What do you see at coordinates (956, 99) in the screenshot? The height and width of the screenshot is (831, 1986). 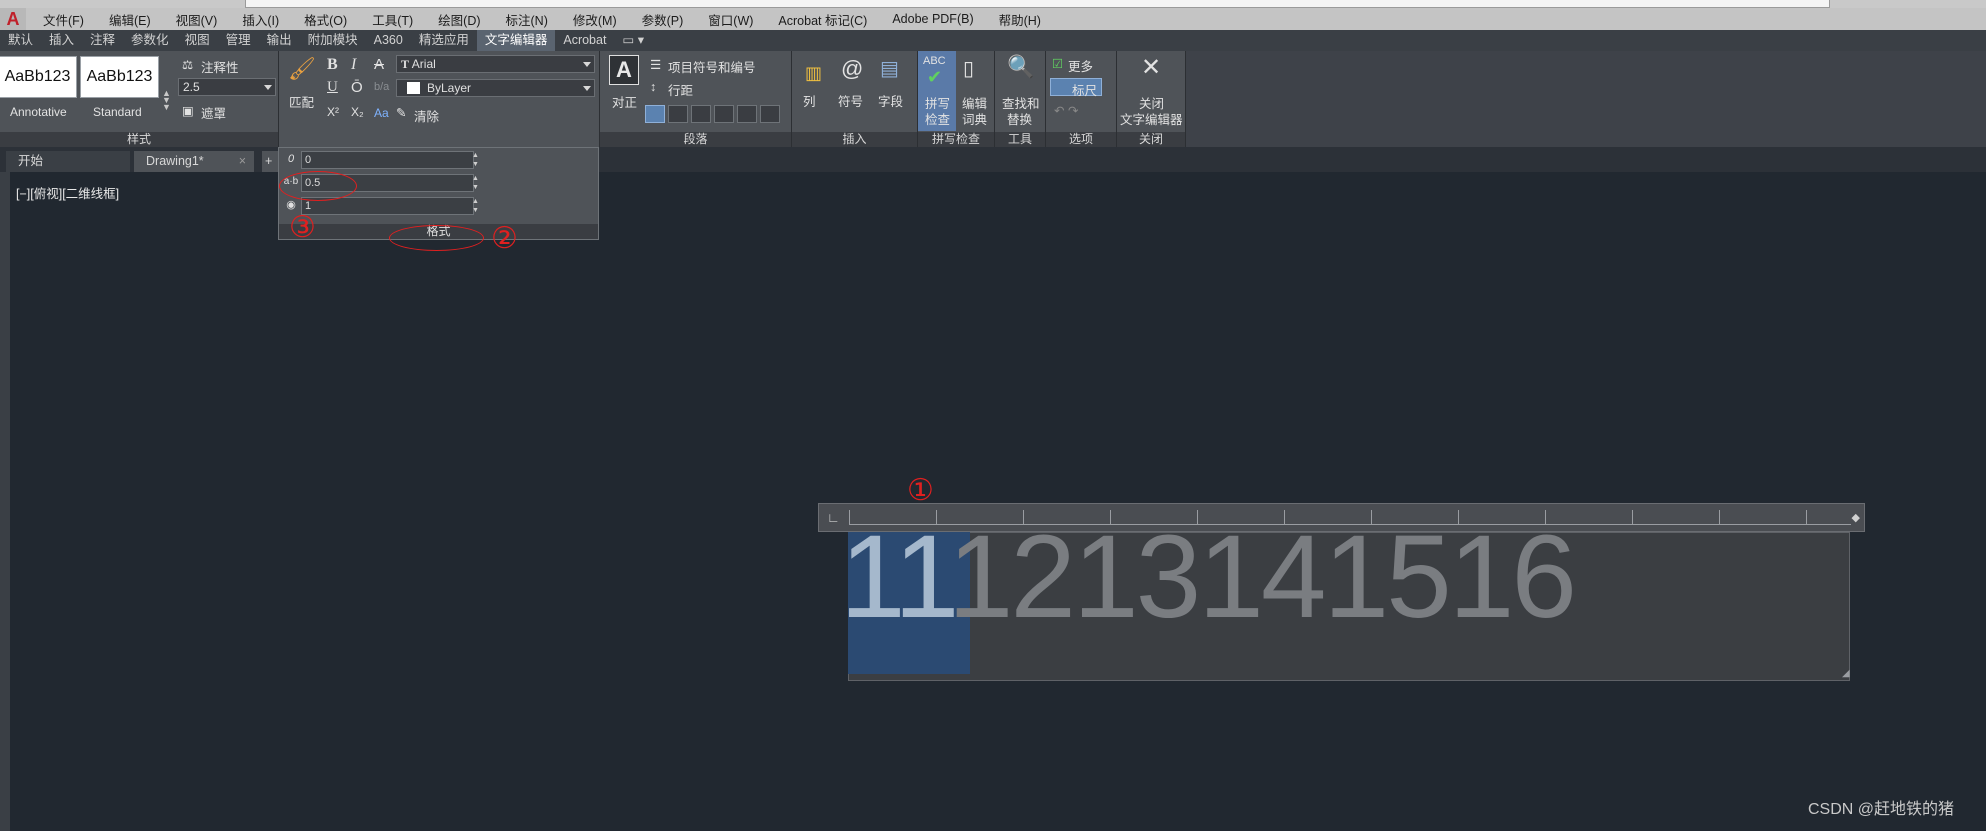 I see `panel-spellcheck: ABC ✔ 拼写 检查 ▯ 编辑 词典 拼写检查` at bounding box center [956, 99].